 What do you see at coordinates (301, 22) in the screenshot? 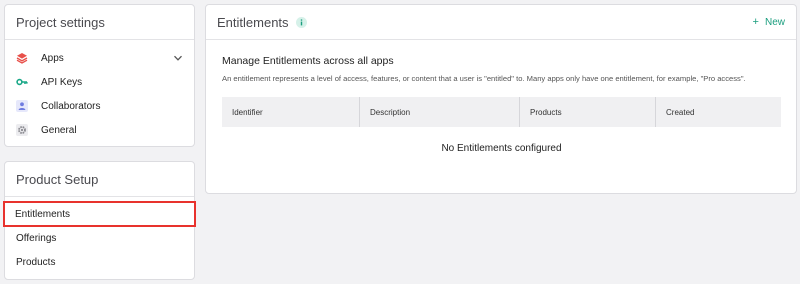
I see `info-icon` at bounding box center [301, 22].